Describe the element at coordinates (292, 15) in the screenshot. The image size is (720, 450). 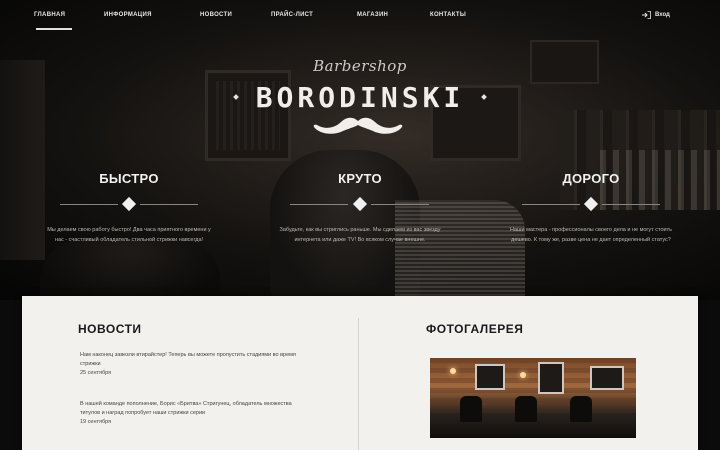
I see `nav-item-price-list: Прайс-лист` at that location.